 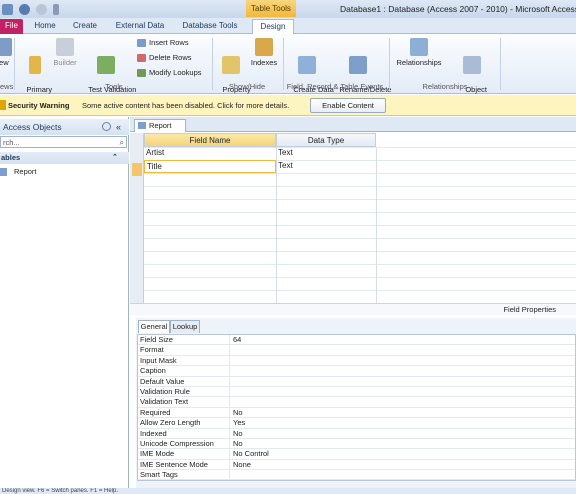 I want to click on field-properties-label: Field Properties, so click(x=353, y=309).